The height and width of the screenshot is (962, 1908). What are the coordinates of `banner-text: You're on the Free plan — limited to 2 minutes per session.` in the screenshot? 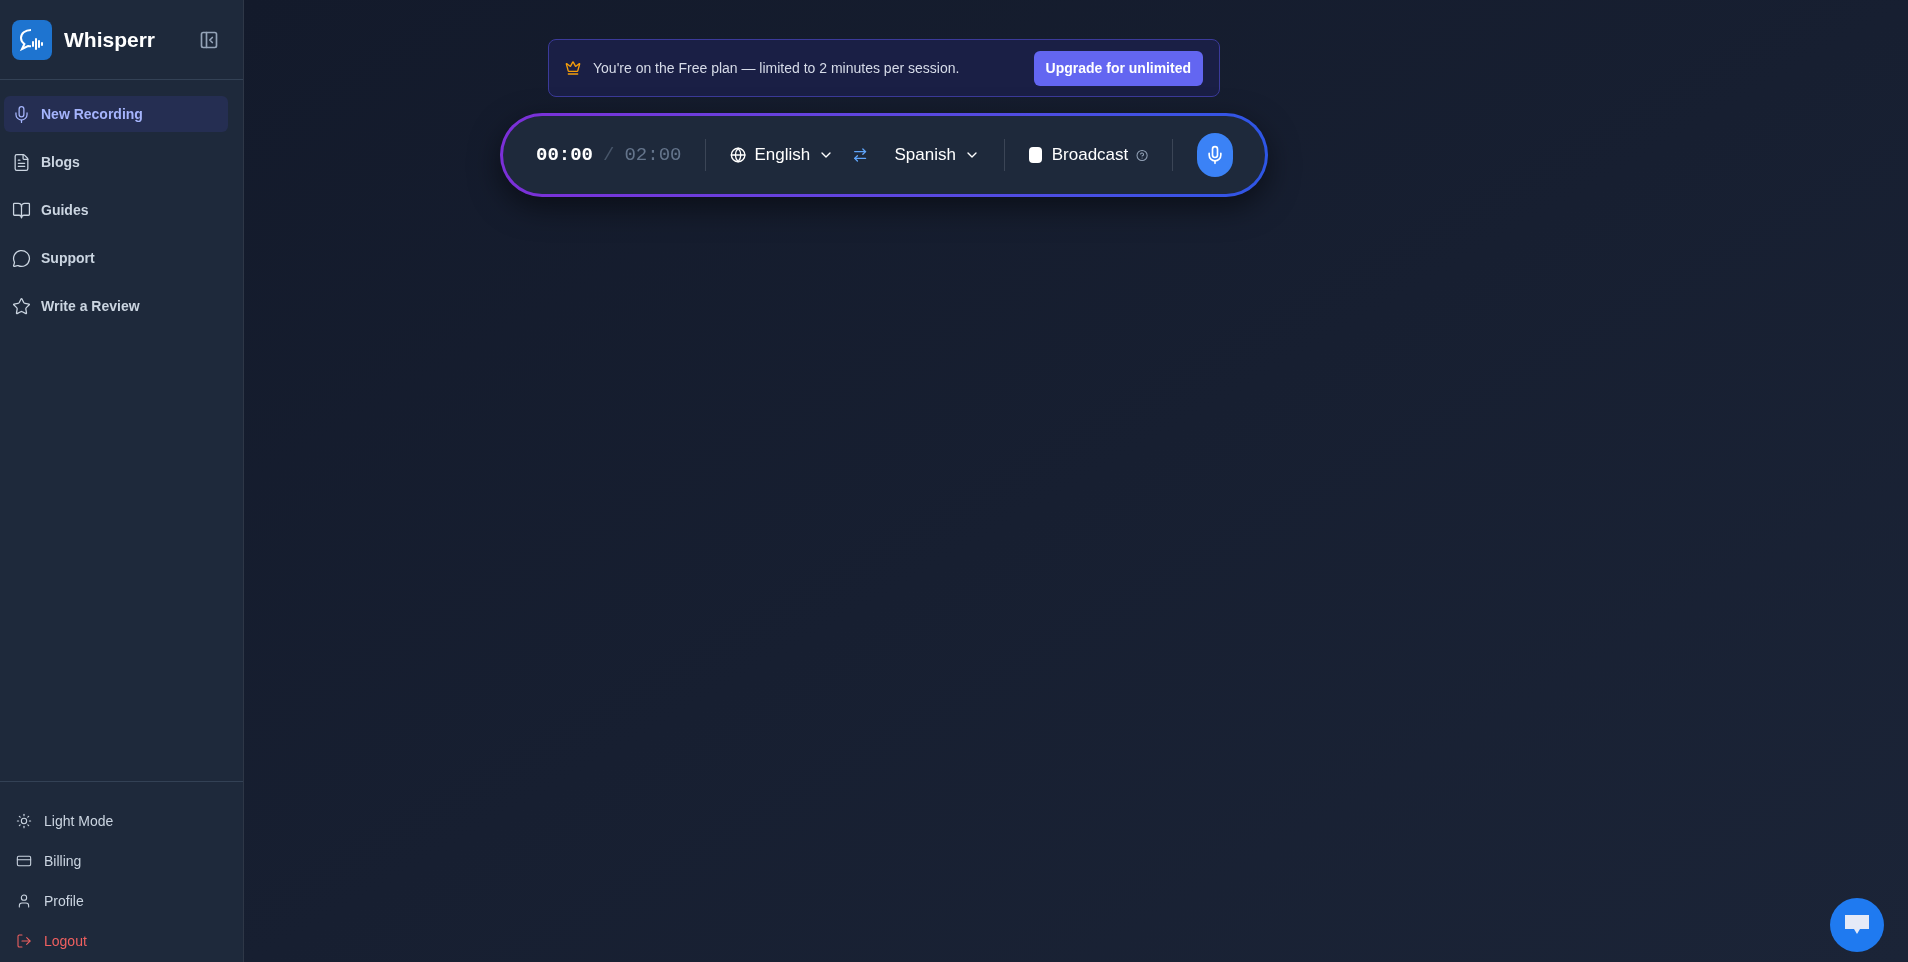 It's located at (776, 68).